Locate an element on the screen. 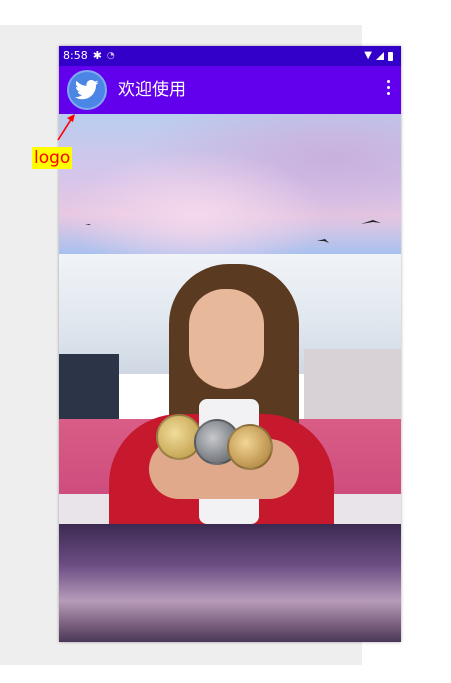 This screenshot has height=683, width=451. wifi-icon: ▼ is located at coordinates (368, 55).